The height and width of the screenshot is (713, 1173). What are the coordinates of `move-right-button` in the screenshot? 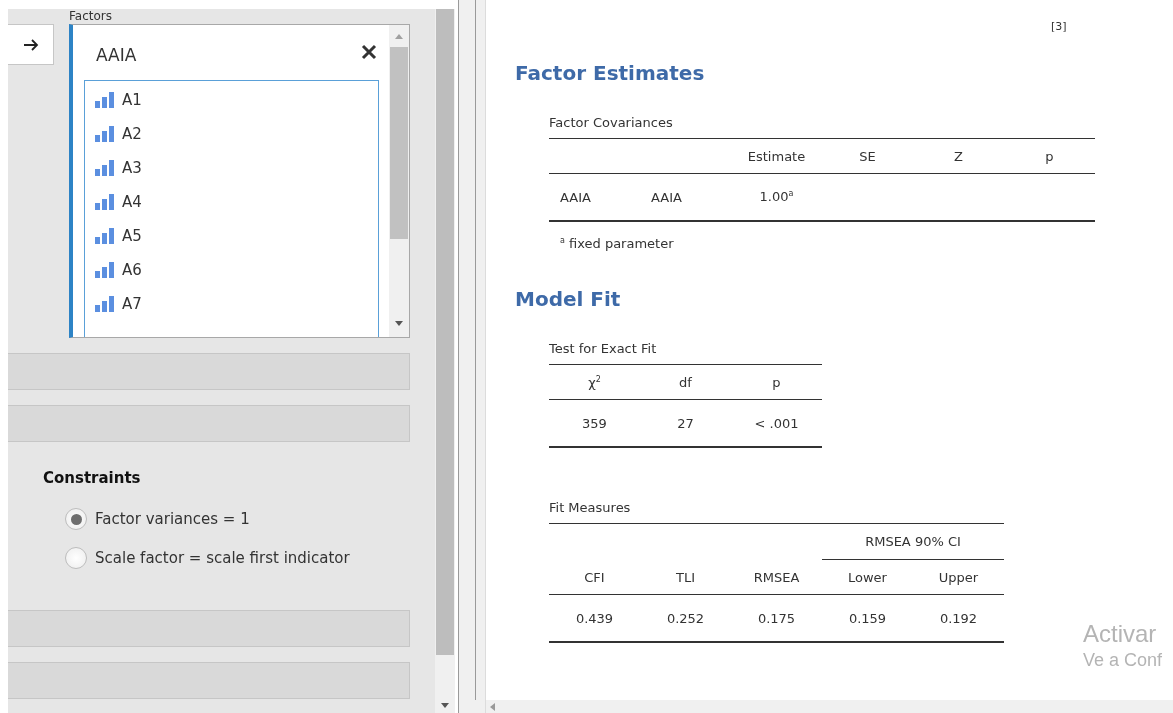 It's located at (31, 44).